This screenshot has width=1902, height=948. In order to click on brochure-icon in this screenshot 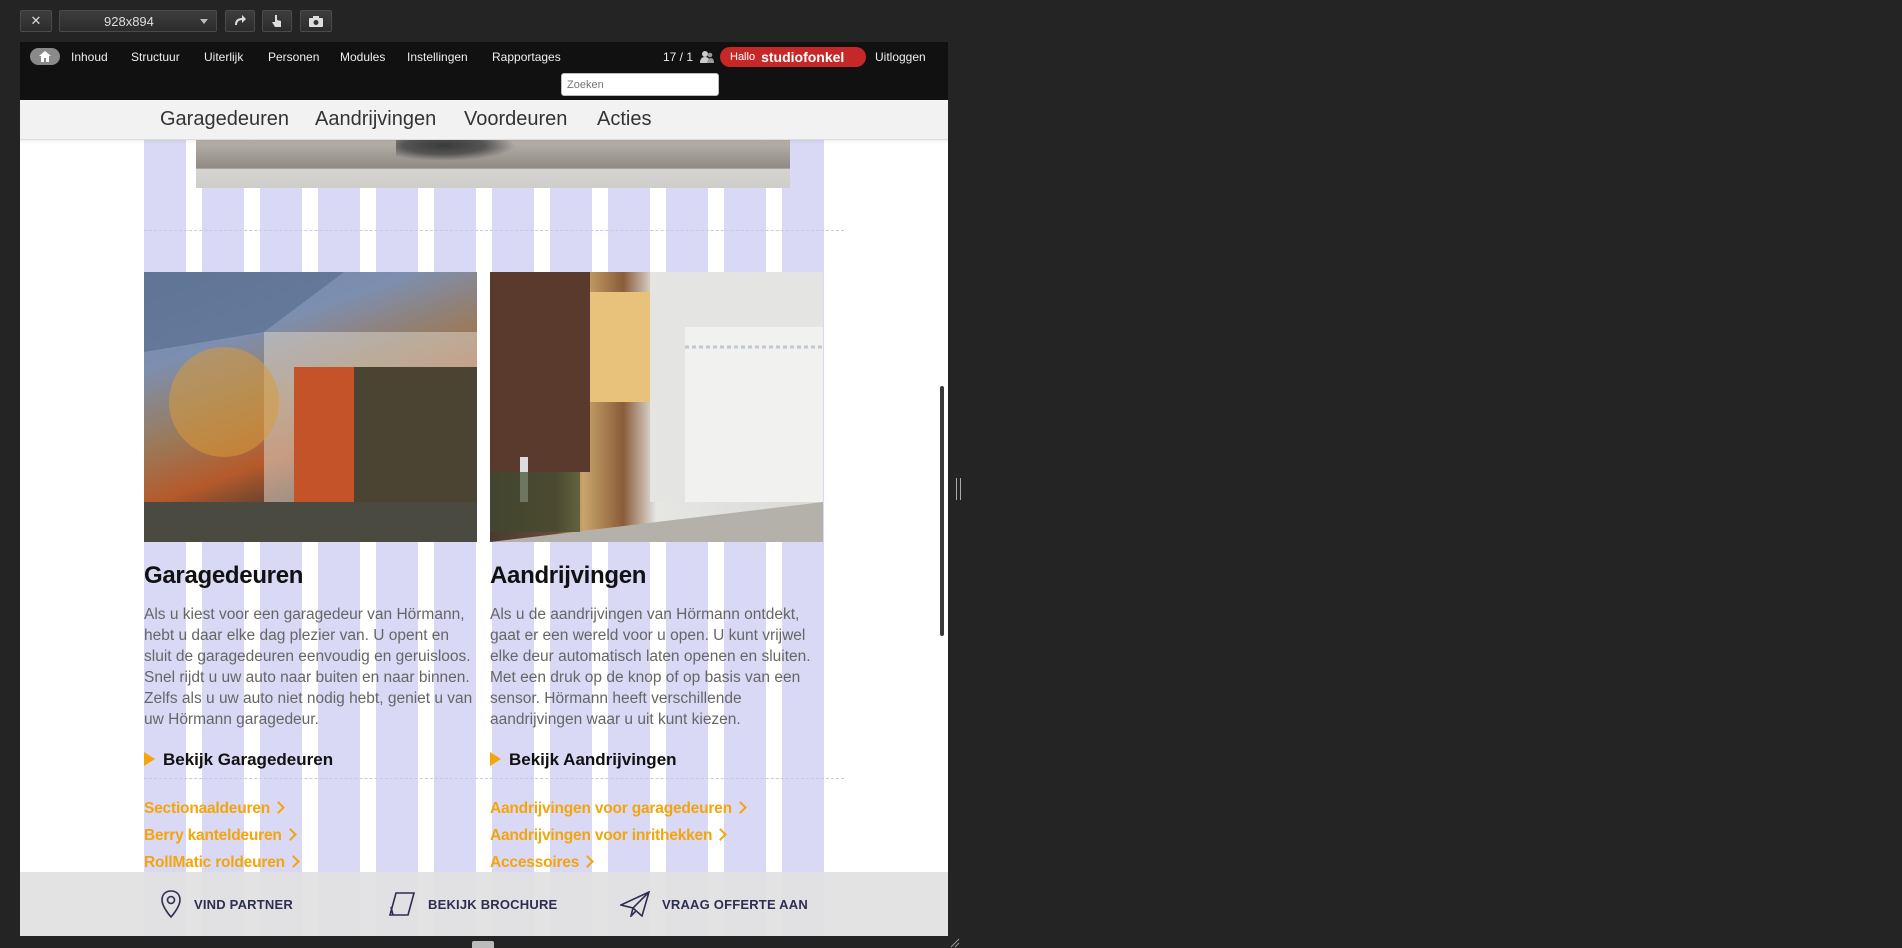, I will do `click(402, 904)`.